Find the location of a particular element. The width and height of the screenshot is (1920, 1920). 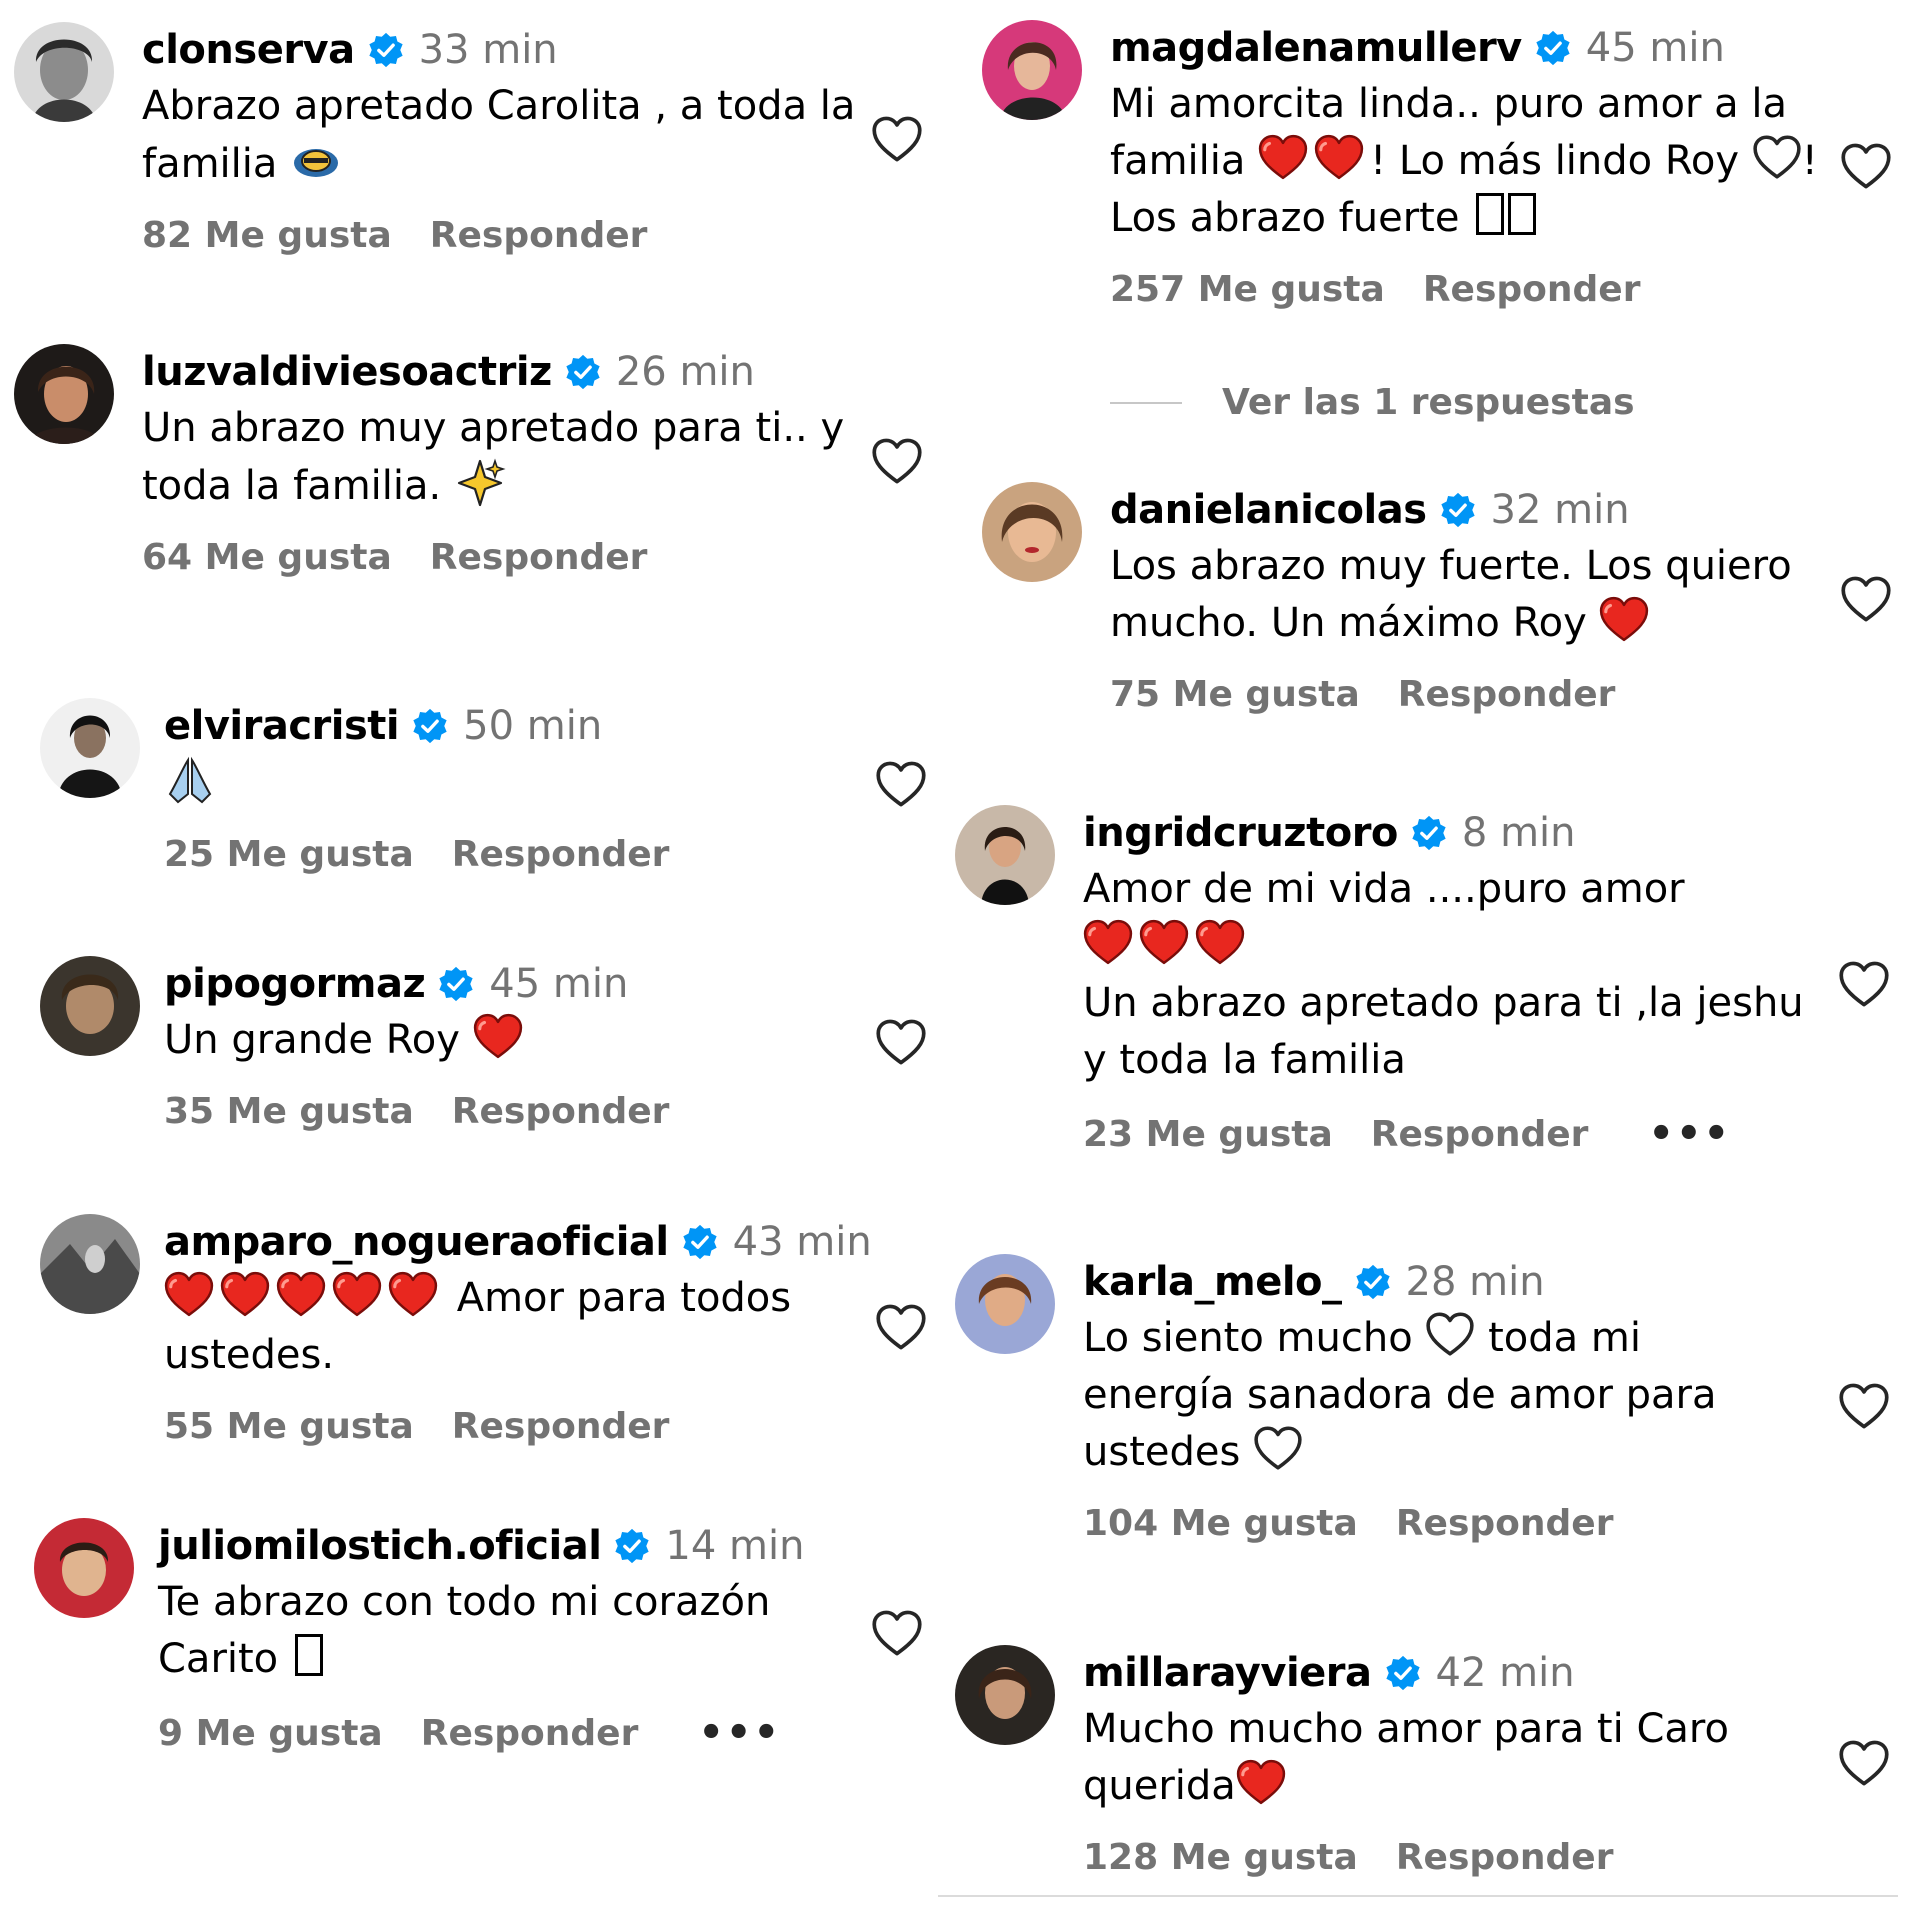

timestamp: 8 min is located at coordinates (1519, 833).